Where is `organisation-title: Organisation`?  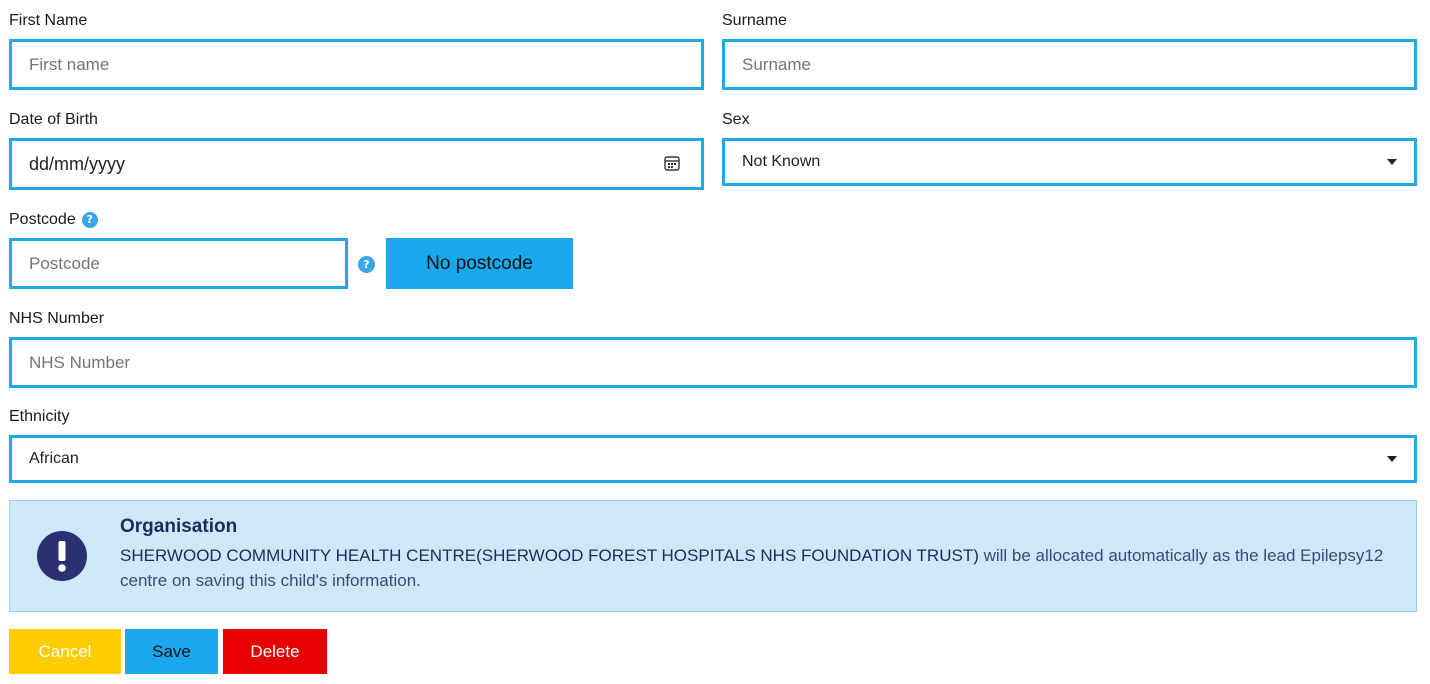 organisation-title: Organisation is located at coordinates (179, 526).